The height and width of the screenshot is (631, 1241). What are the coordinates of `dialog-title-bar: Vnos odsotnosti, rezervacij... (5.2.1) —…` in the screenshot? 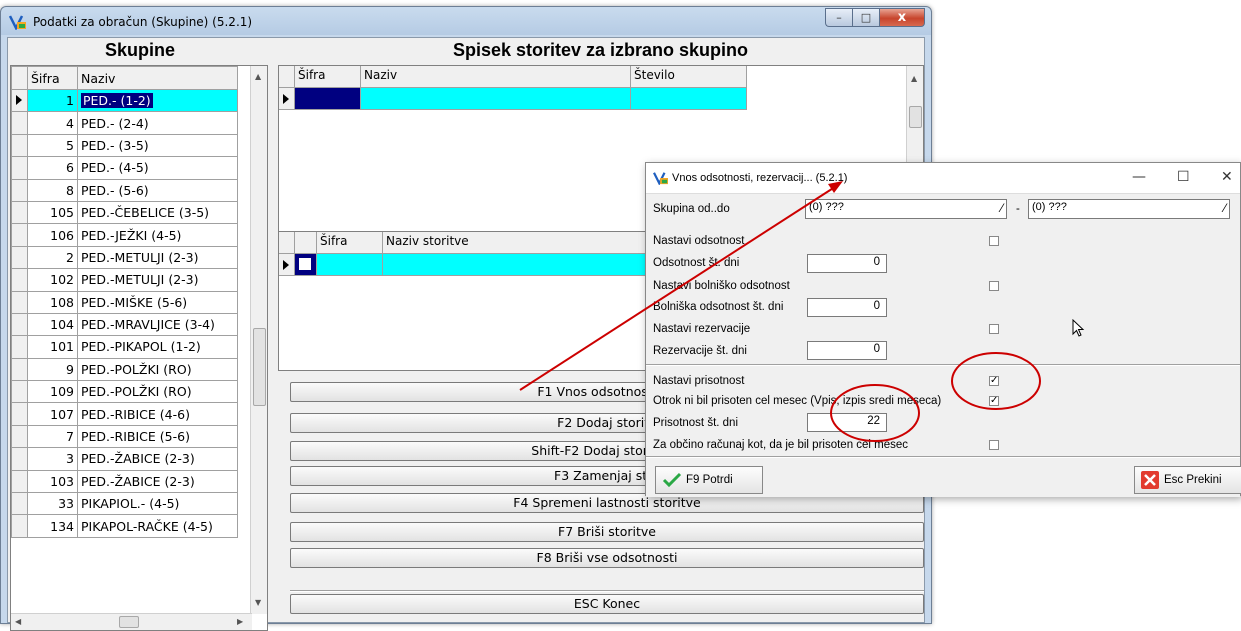 It's located at (943, 178).